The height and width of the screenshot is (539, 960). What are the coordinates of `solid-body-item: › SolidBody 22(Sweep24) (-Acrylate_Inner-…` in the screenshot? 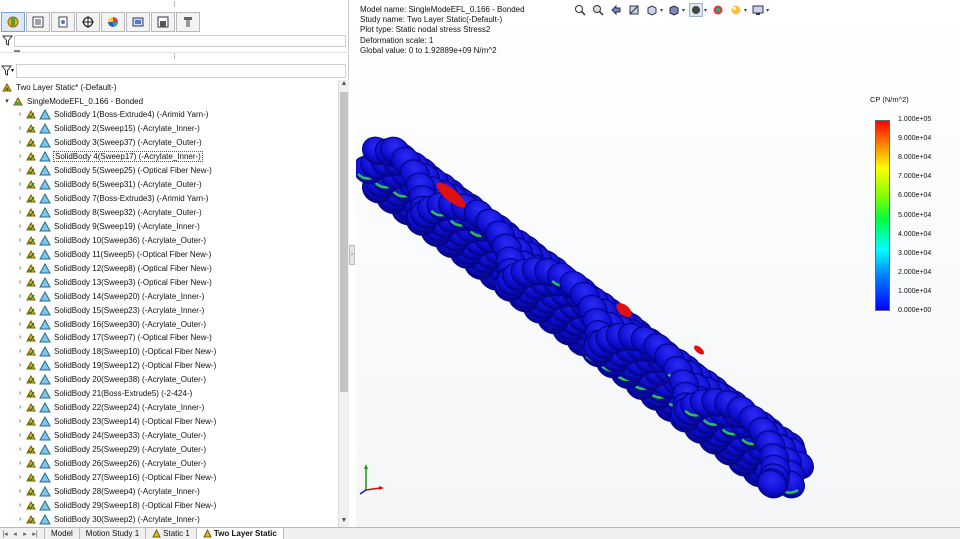 It's located at (169, 408).